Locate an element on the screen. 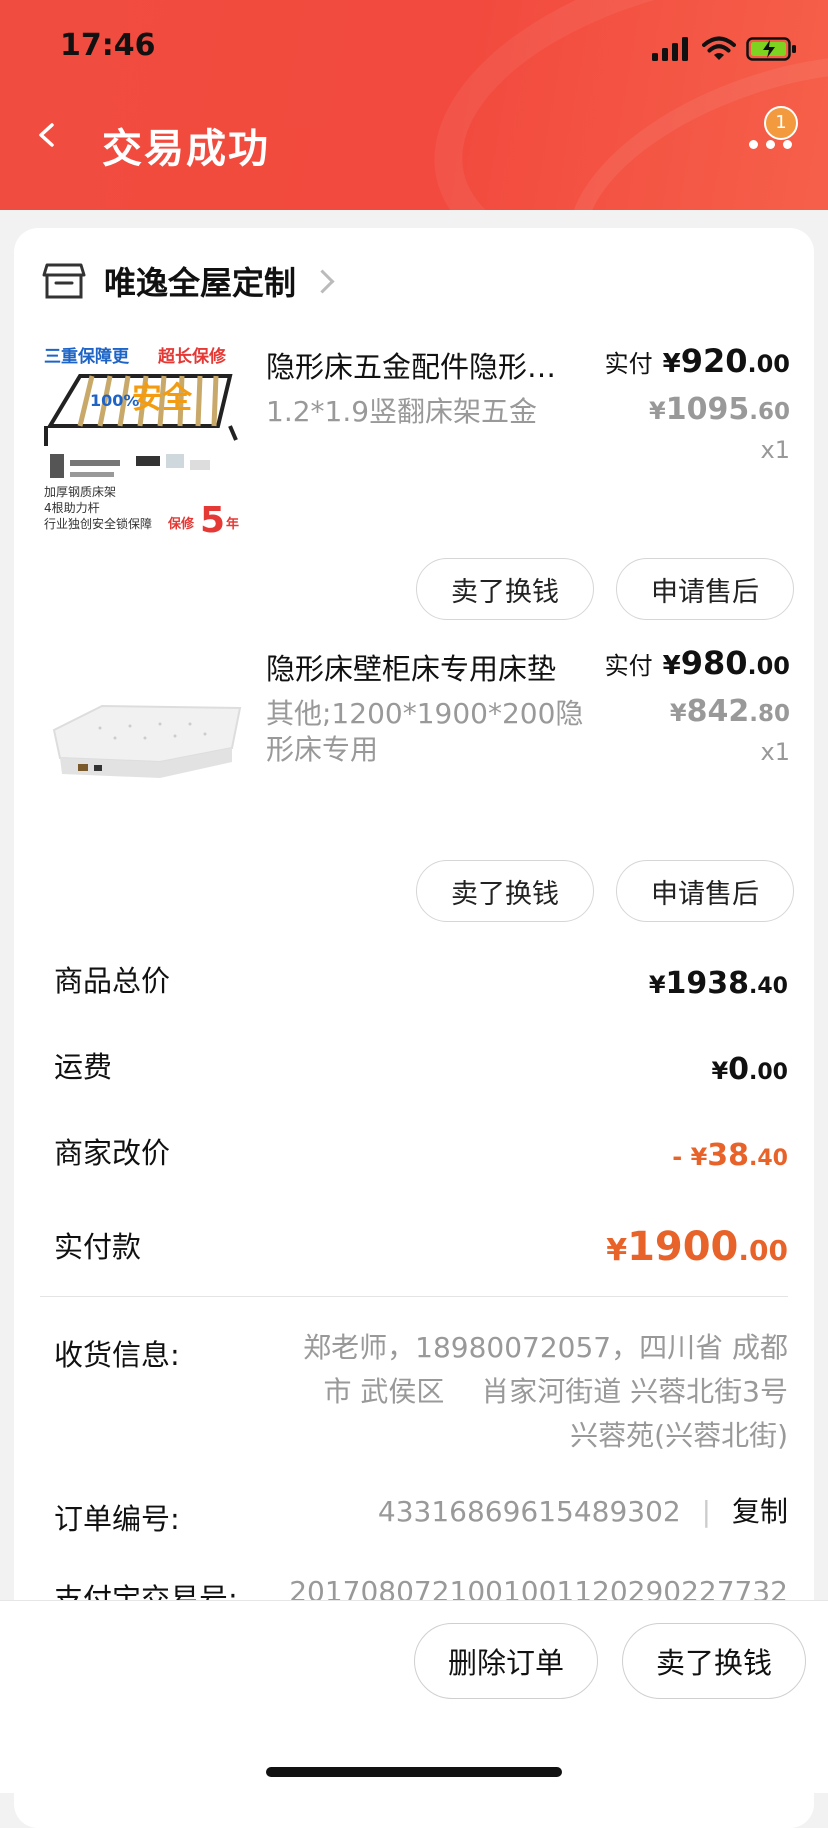  price-int: 842 is located at coordinates (718, 711).